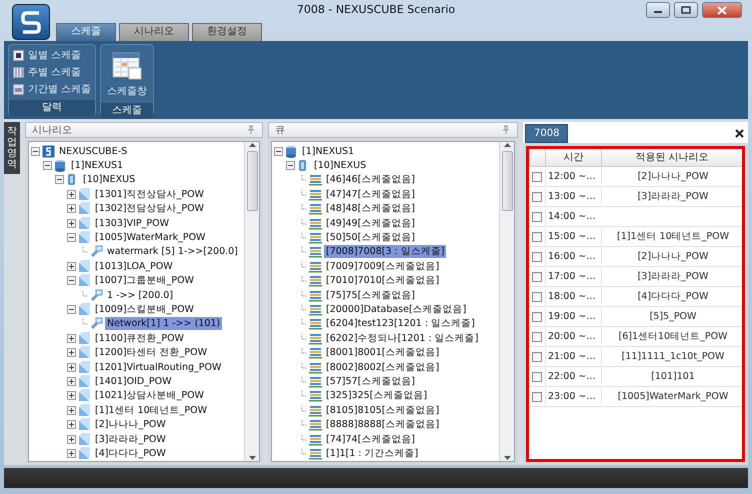 The height and width of the screenshot is (494, 752). Describe the element at coordinates (658, 10) in the screenshot. I see `minimize-button` at that location.